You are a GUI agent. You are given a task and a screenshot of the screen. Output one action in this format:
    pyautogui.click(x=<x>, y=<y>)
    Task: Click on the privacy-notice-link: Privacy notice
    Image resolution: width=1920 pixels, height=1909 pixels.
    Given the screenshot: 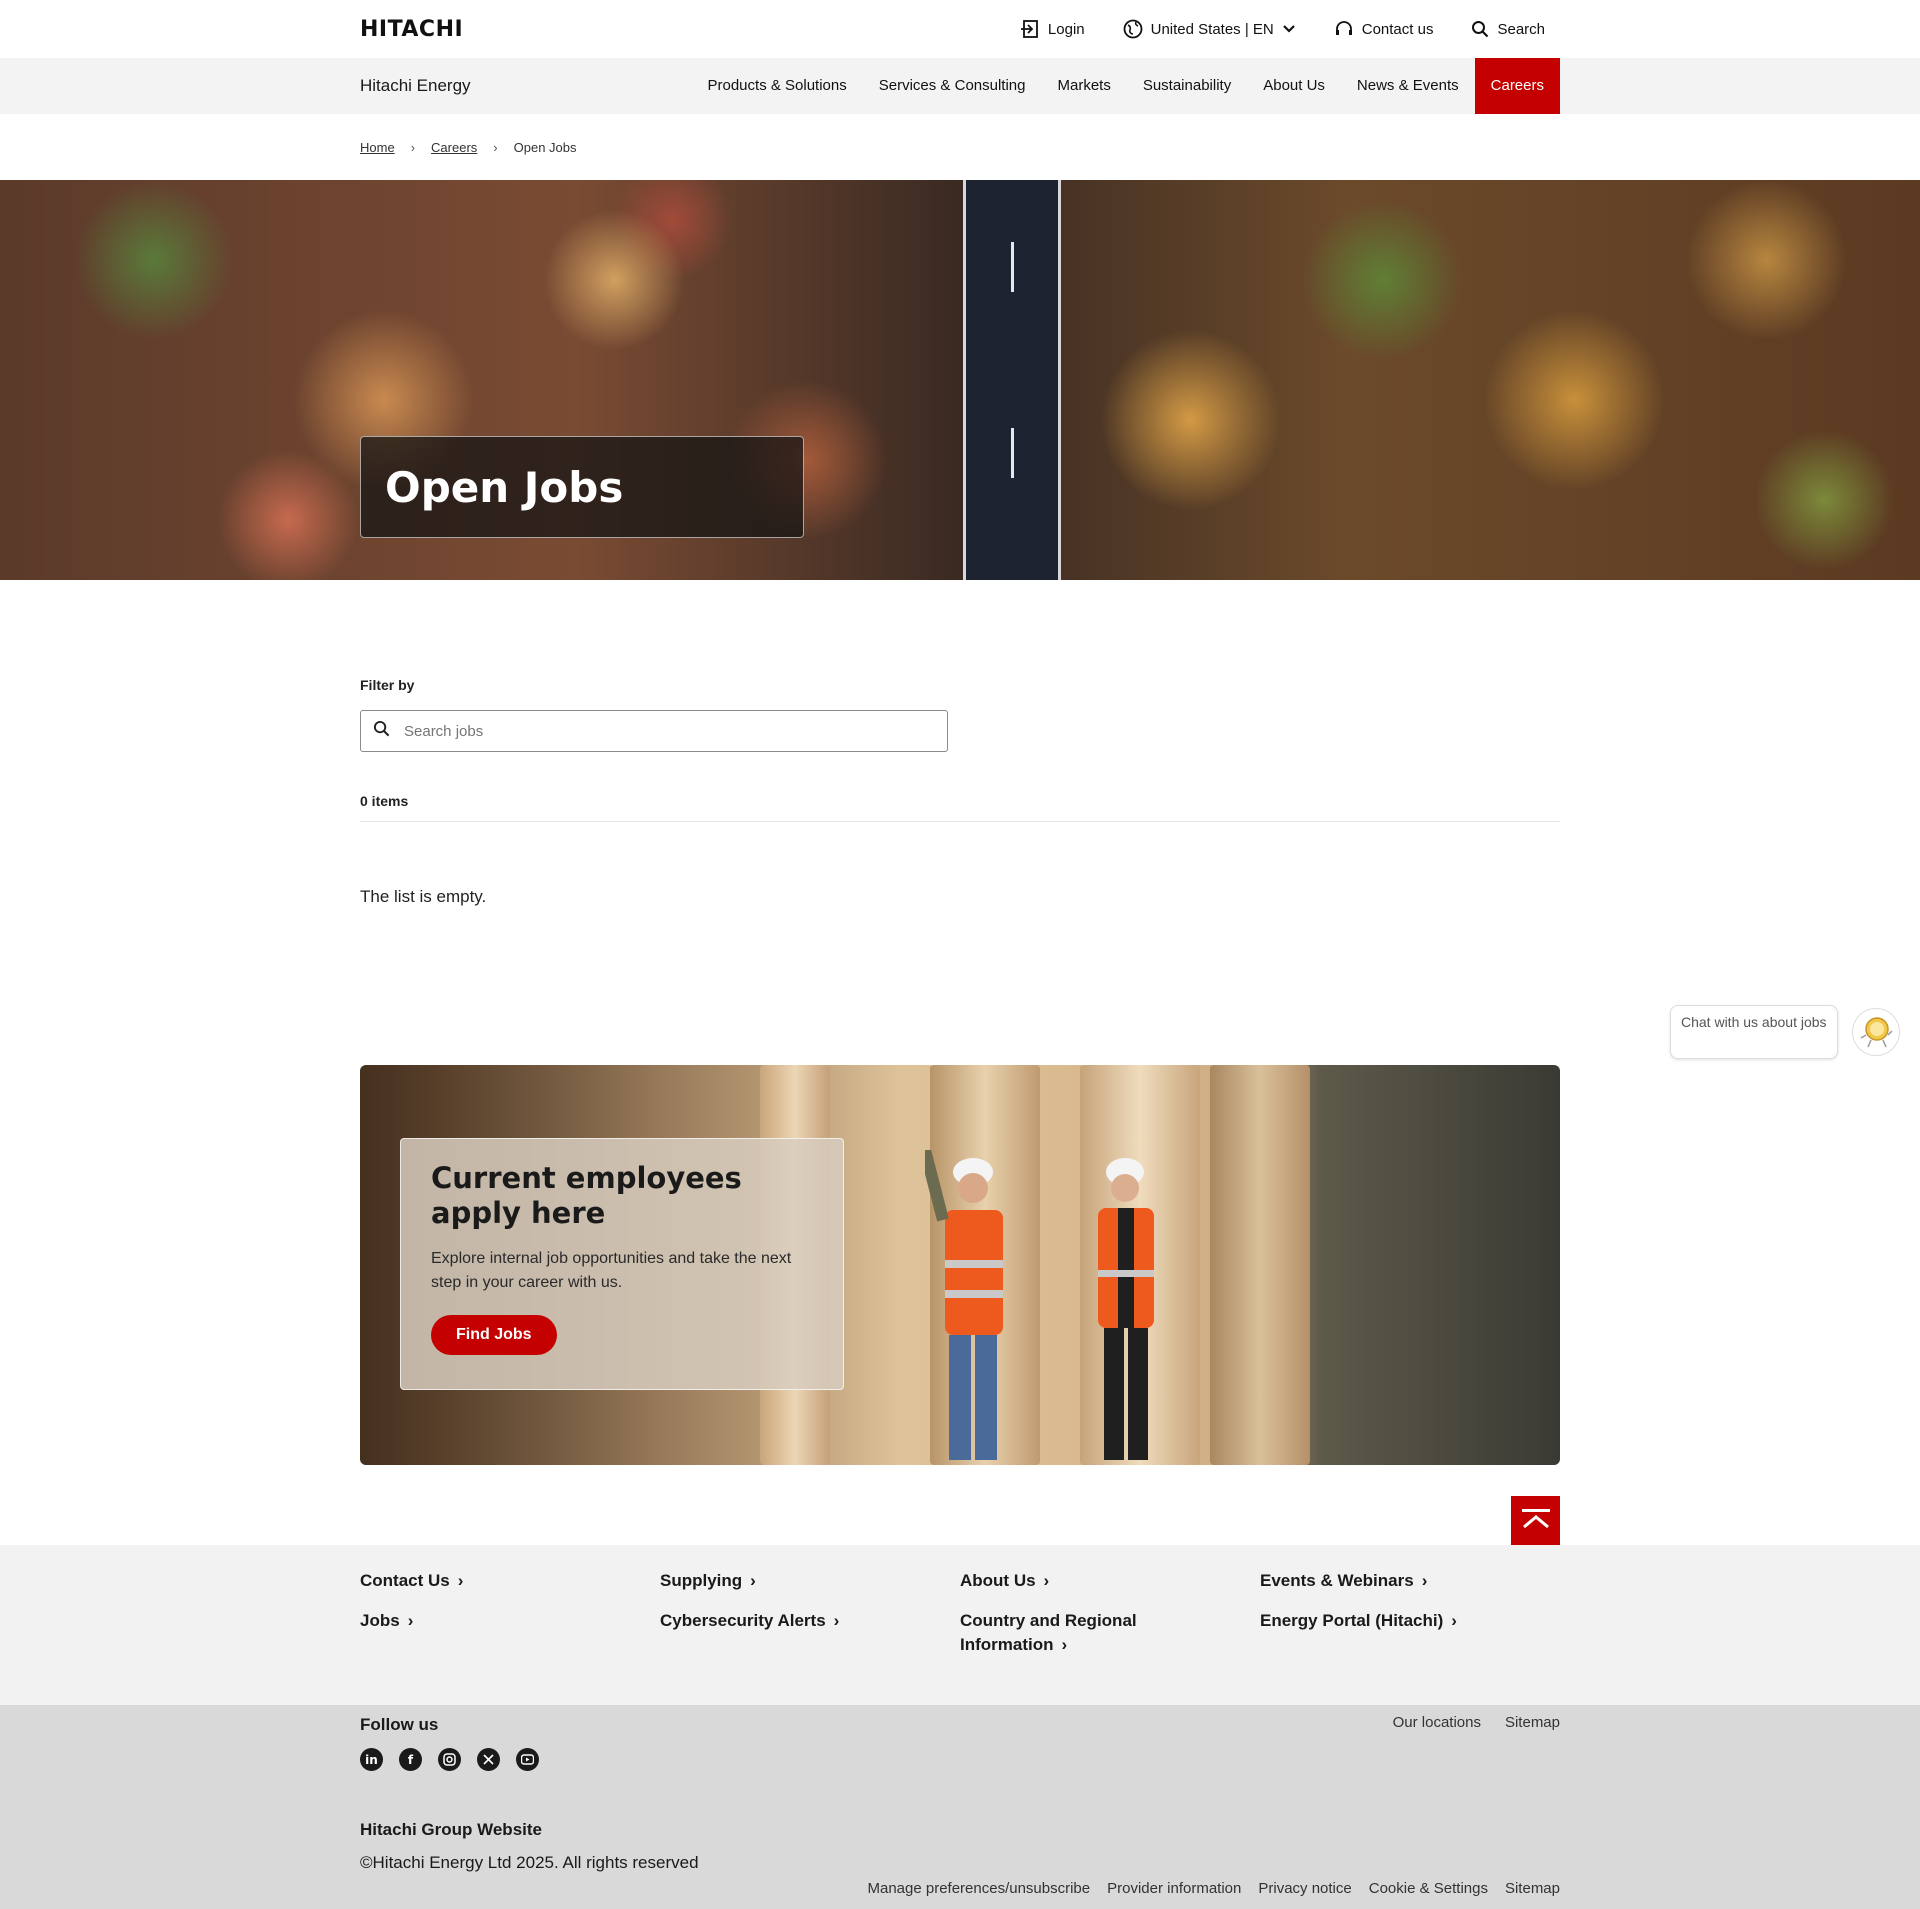 What is the action you would take?
    pyautogui.click(x=1304, y=1888)
    